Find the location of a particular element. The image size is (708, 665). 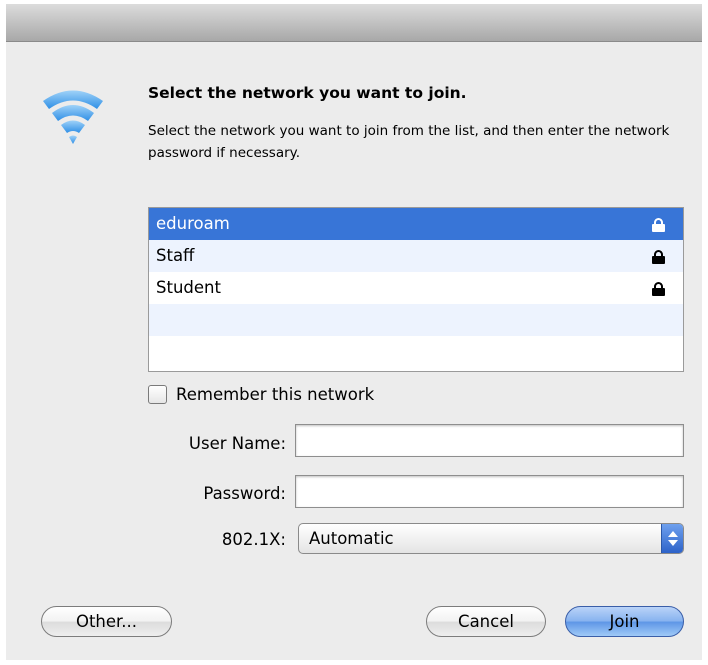

remember-network-option: Remember this network is located at coordinates (261, 394).